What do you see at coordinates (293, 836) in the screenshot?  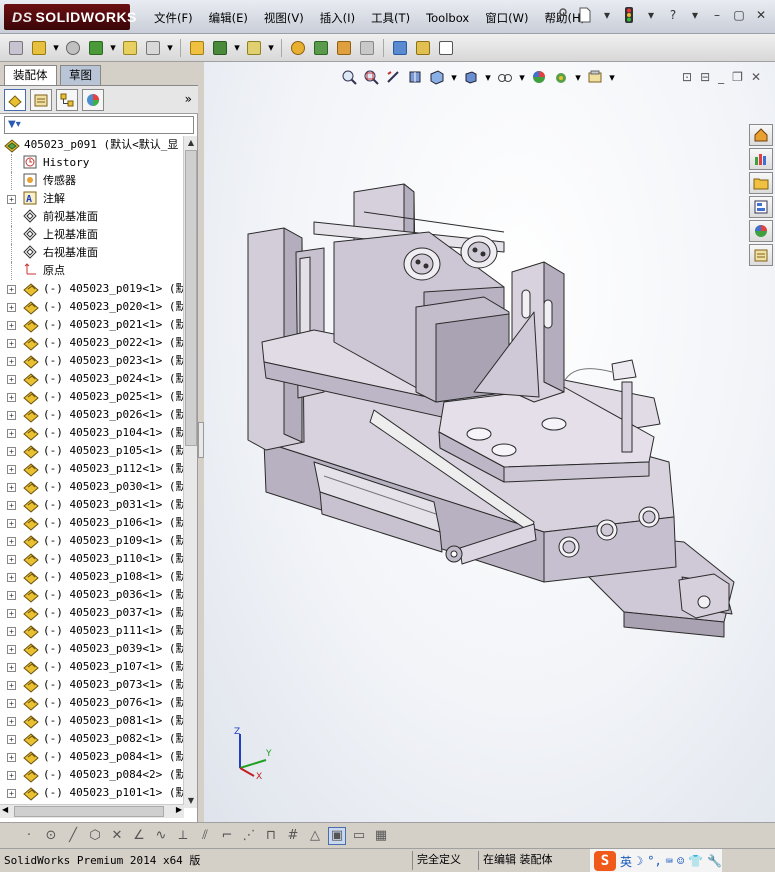 I see `grid-icon: #` at bounding box center [293, 836].